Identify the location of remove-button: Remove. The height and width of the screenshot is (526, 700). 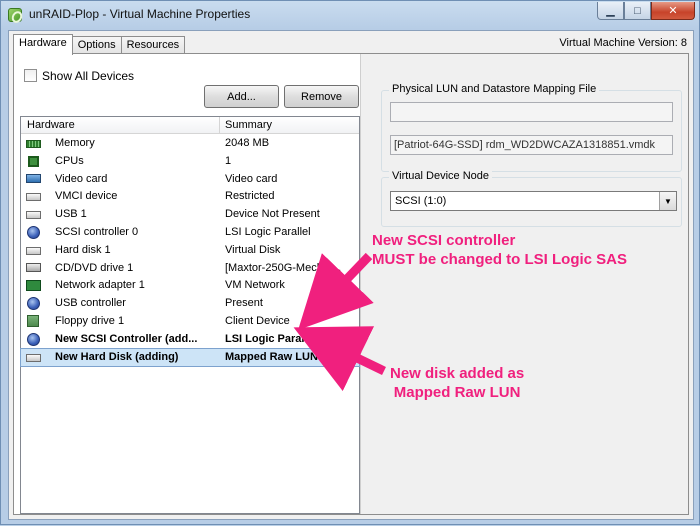
(321, 96).